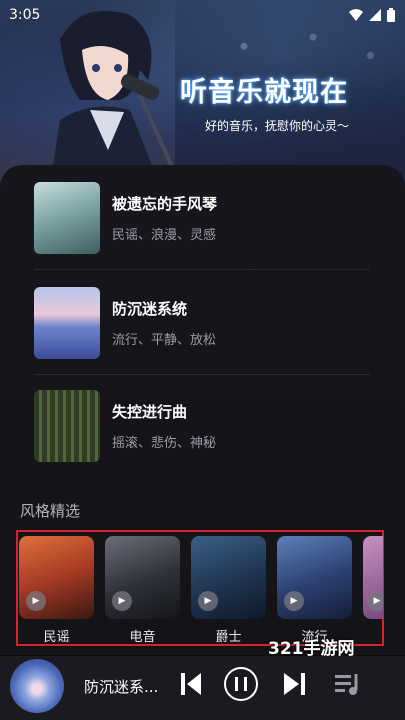  Describe the element at coordinates (164, 443) in the screenshot. I see `track-tags: 摇滚、悲伤、神秘` at that location.